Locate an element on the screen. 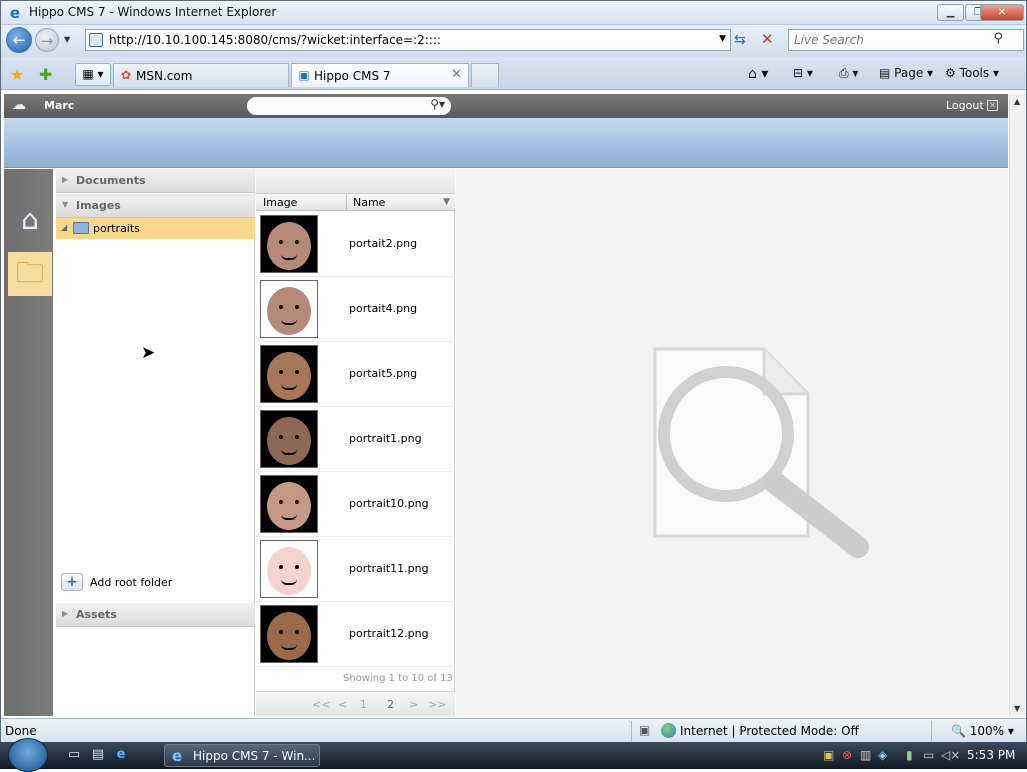 The height and width of the screenshot is (772, 1027). page-menu: ▤ Page ▾ is located at coordinates (906, 73).